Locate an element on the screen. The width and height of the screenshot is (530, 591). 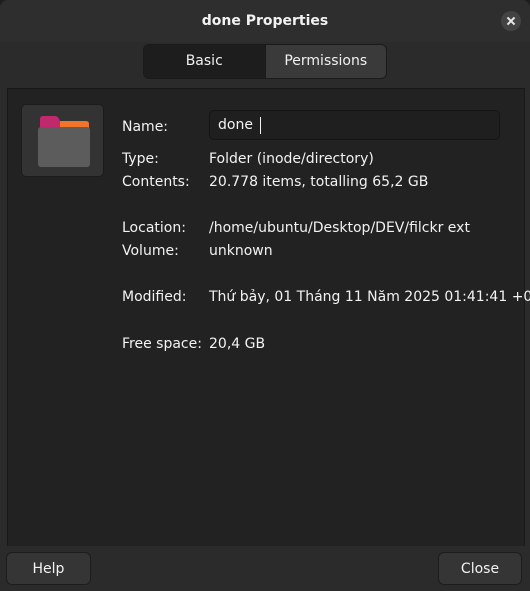
close-icon is located at coordinates (511, 21).